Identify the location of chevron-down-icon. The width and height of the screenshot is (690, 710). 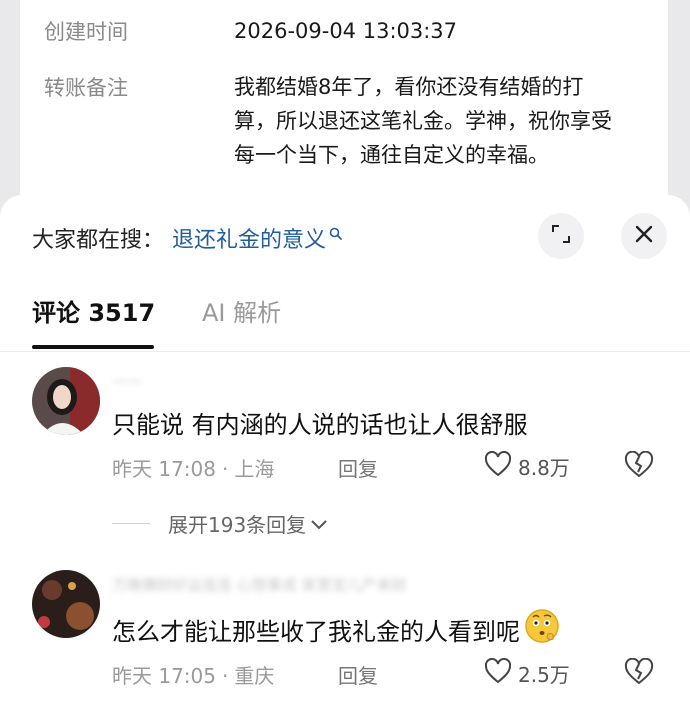
(319, 524).